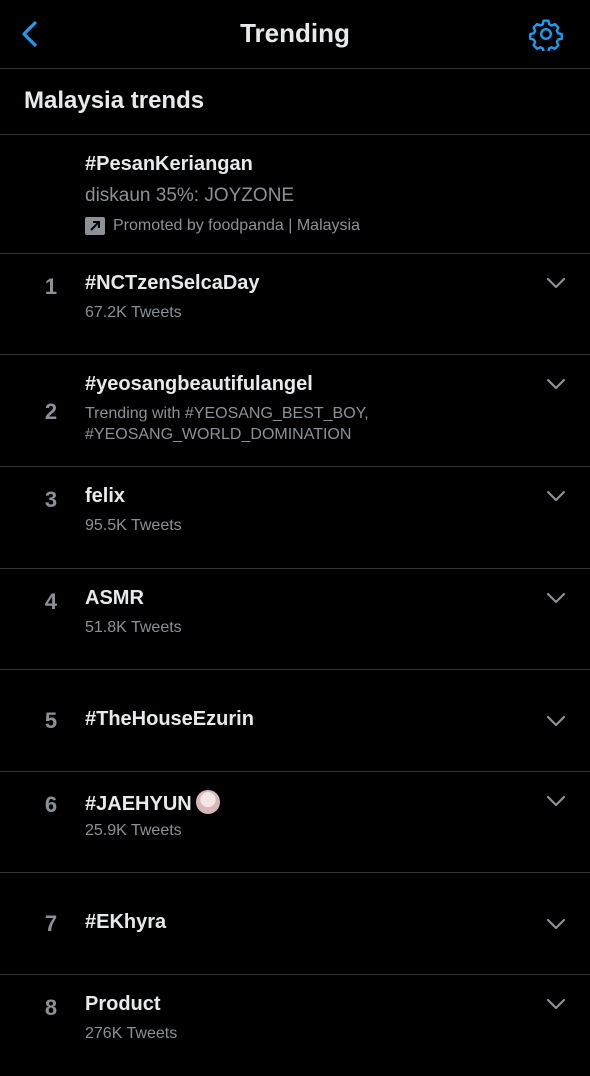 The height and width of the screenshot is (1076, 590). What do you see at coordinates (51, 1007) in the screenshot?
I see `trend-rank: 8` at bounding box center [51, 1007].